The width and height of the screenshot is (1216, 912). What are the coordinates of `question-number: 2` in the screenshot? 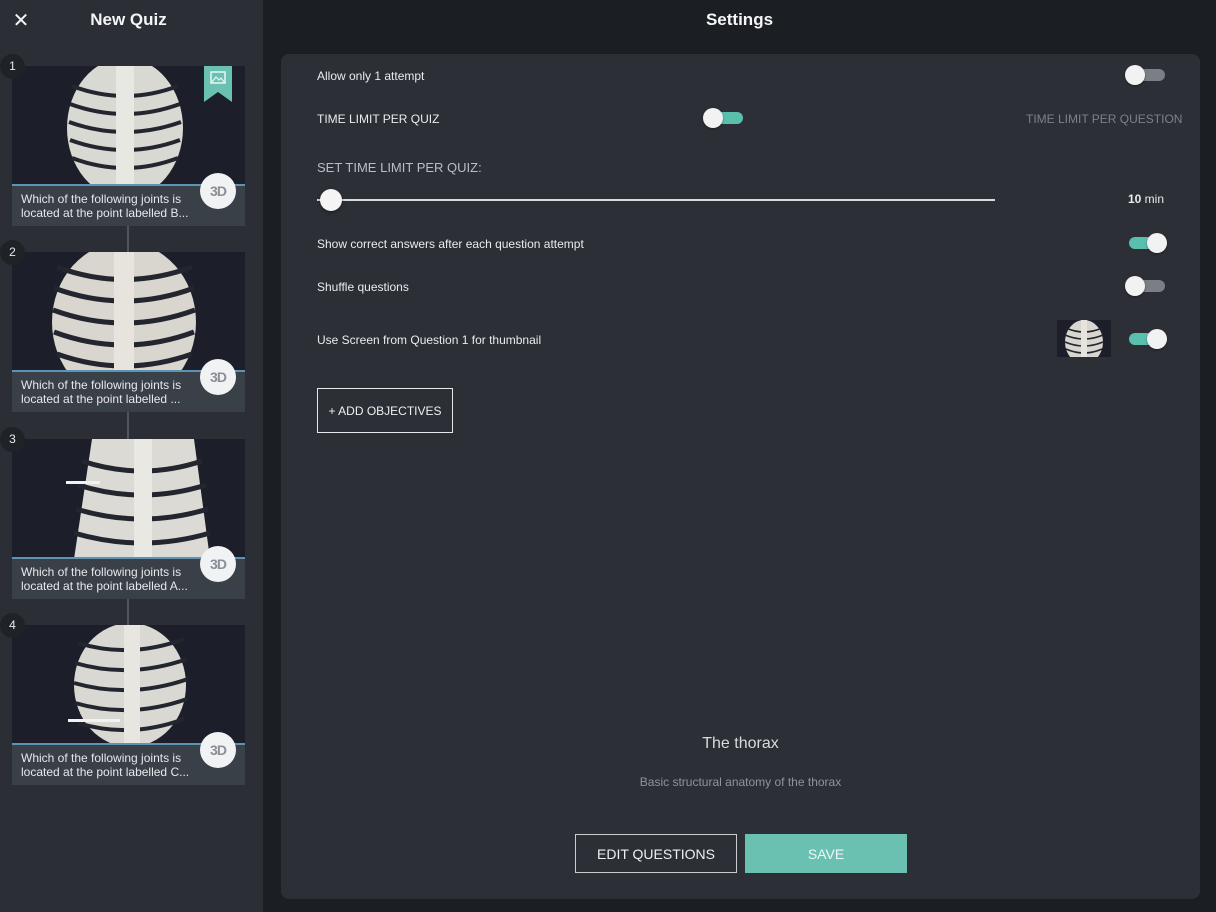 It's located at (12, 252).